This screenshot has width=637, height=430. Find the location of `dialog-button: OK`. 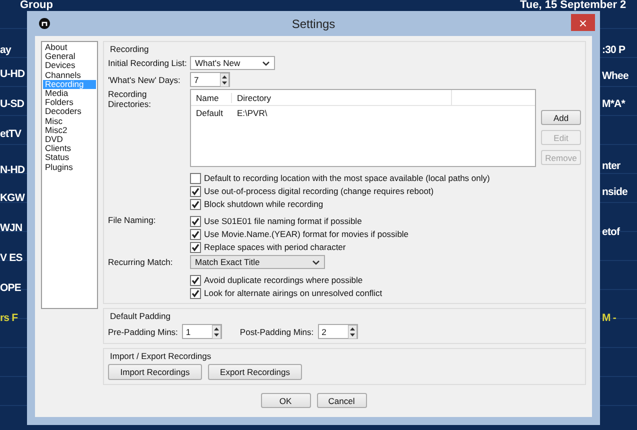

dialog-button: OK is located at coordinates (285, 400).